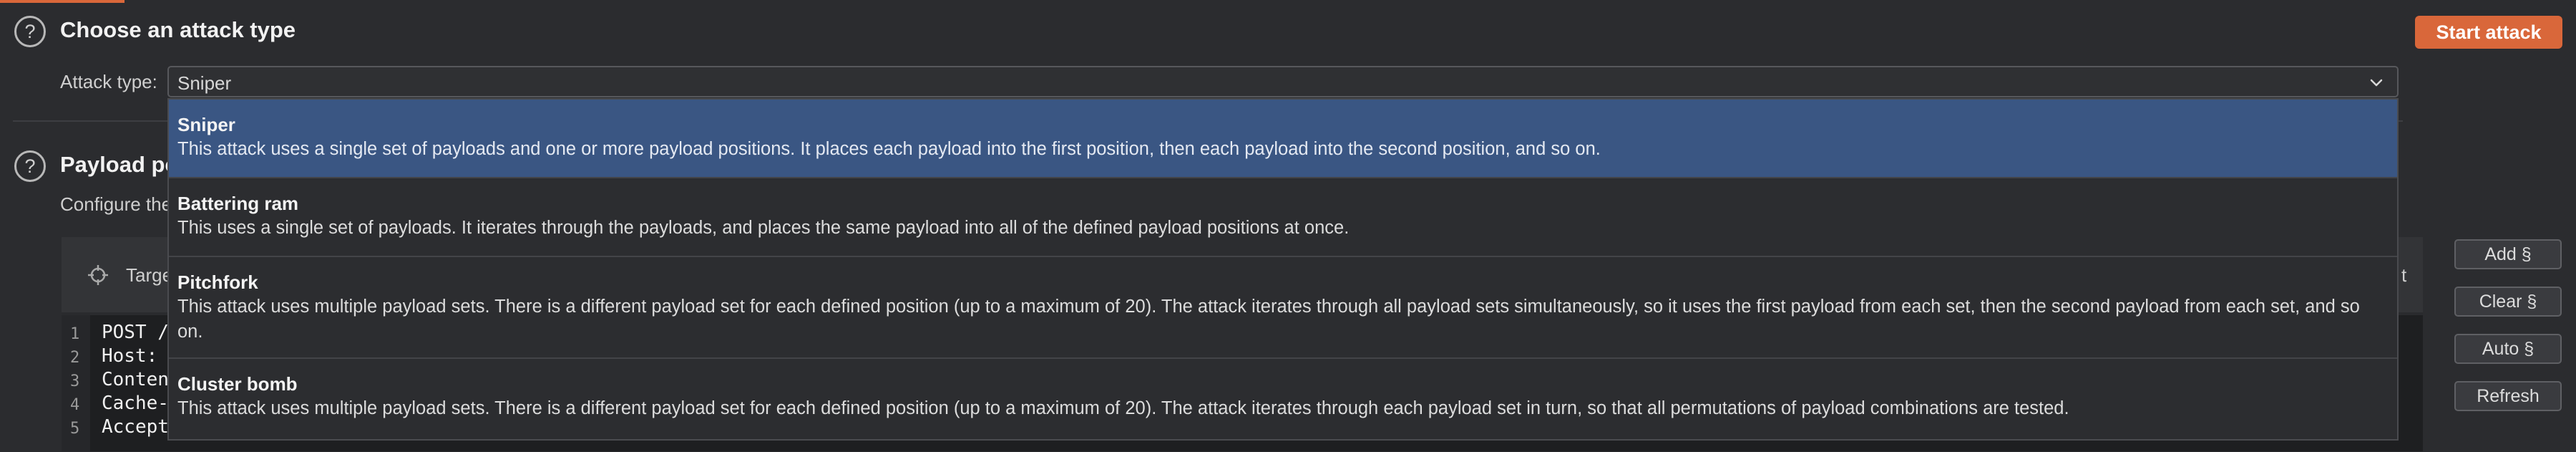  Describe the element at coordinates (204, 83) in the screenshot. I see `attack-type-selected-value: Sniper` at that location.